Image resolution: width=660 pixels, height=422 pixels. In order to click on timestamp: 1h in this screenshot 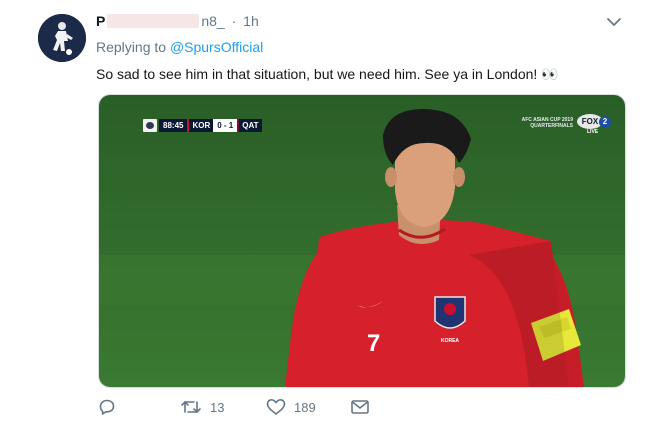, I will do `click(251, 21)`.